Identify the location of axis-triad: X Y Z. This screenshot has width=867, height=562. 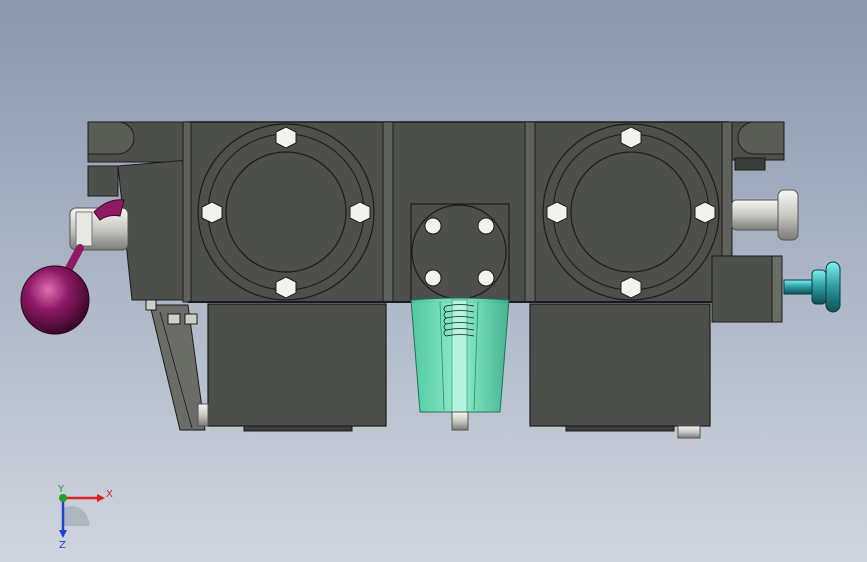
(85, 517).